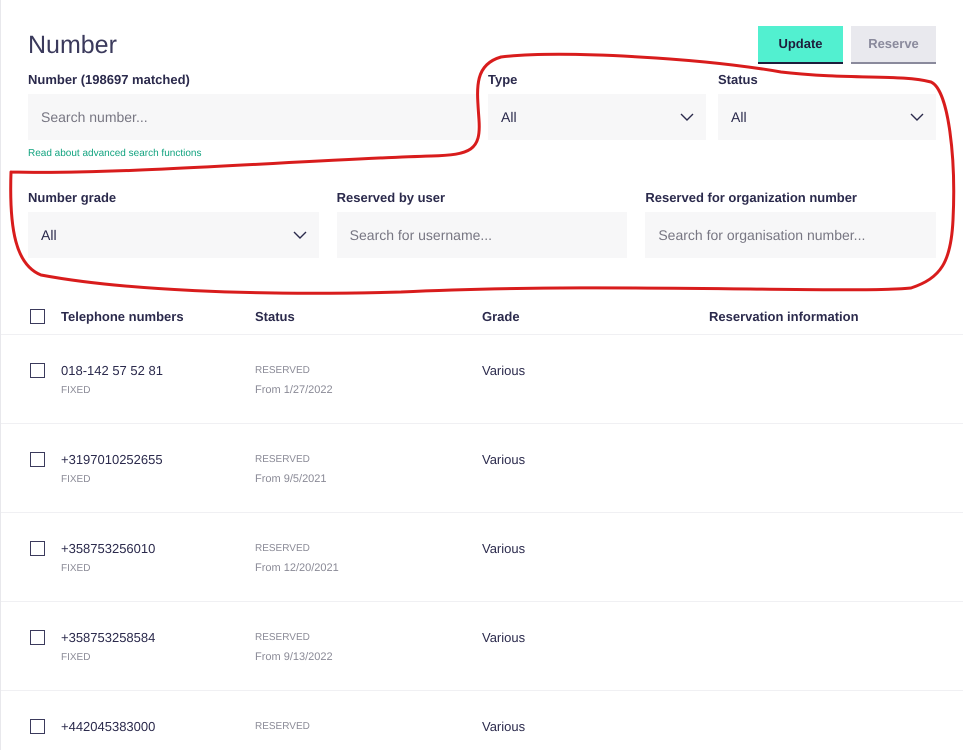 The height and width of the screenshot is (750, 963). What do you see at coordinates (738, 80) in the screenshot?
I see `field-label: Status` at bounding box center [738, 80].